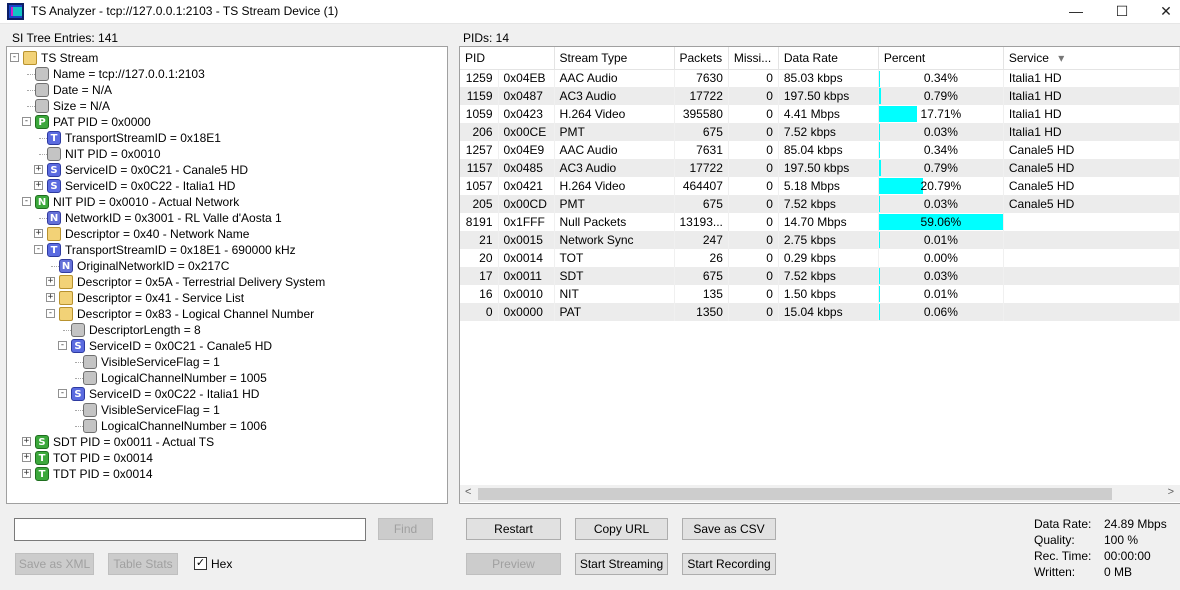  Describe the element at coordinates (526, 150) in the screenshot. I see `pid-hex-cell: 0x04E9` at that location.